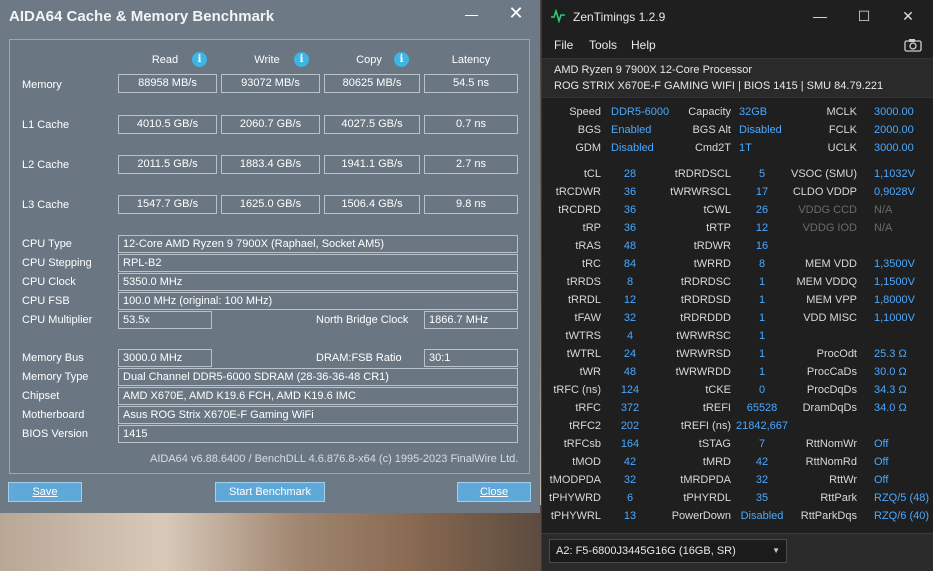  Describe the element at coordinates (894, 264) in the screenshot. I see `timing-value: 1,3500V` at that location.